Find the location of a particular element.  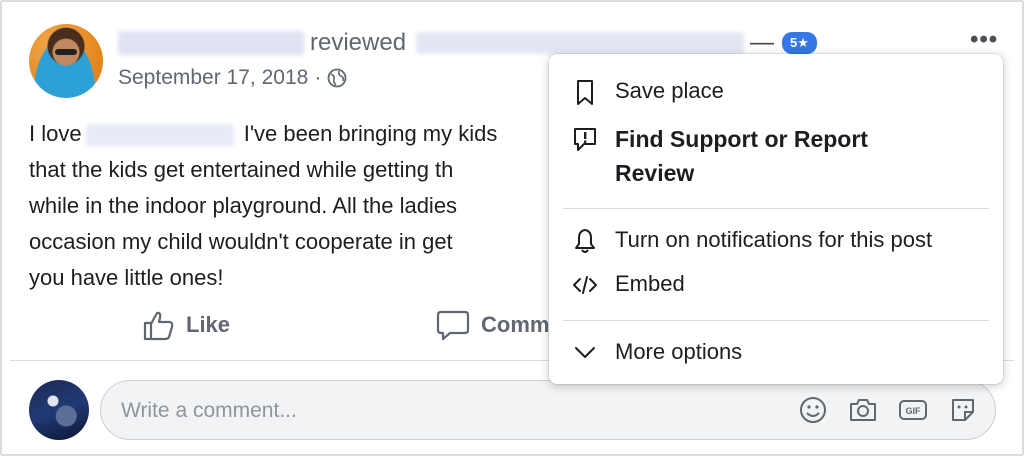

post-date: September 17, 2018 is located at coordinates (213, 78).